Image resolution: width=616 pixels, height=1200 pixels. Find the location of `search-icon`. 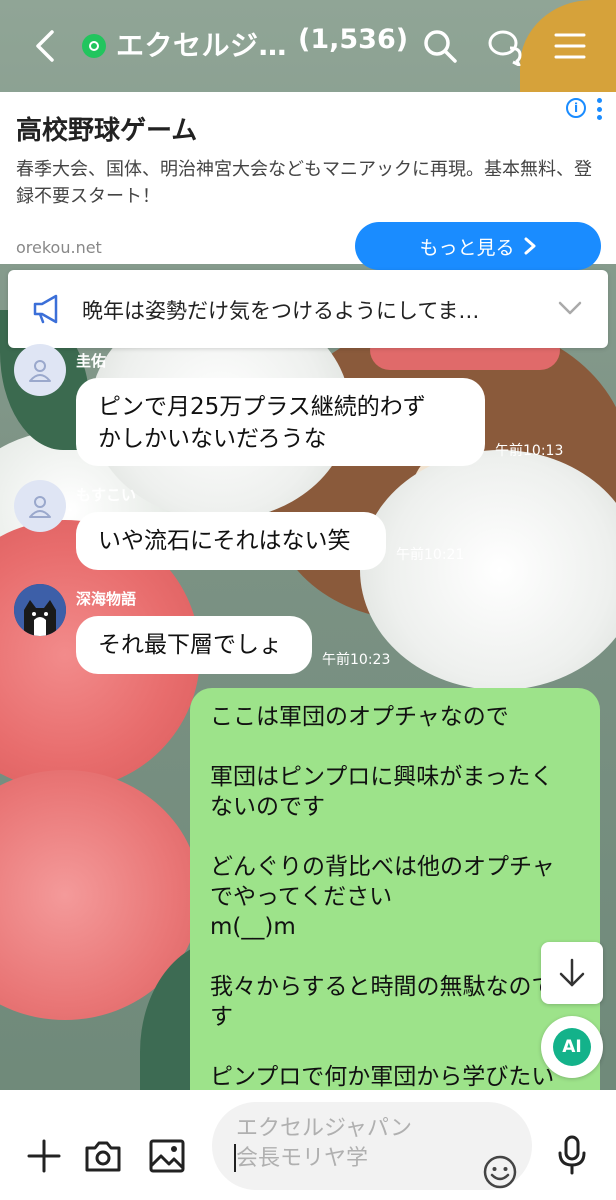

search-icon is located at coordinates (440, 46).